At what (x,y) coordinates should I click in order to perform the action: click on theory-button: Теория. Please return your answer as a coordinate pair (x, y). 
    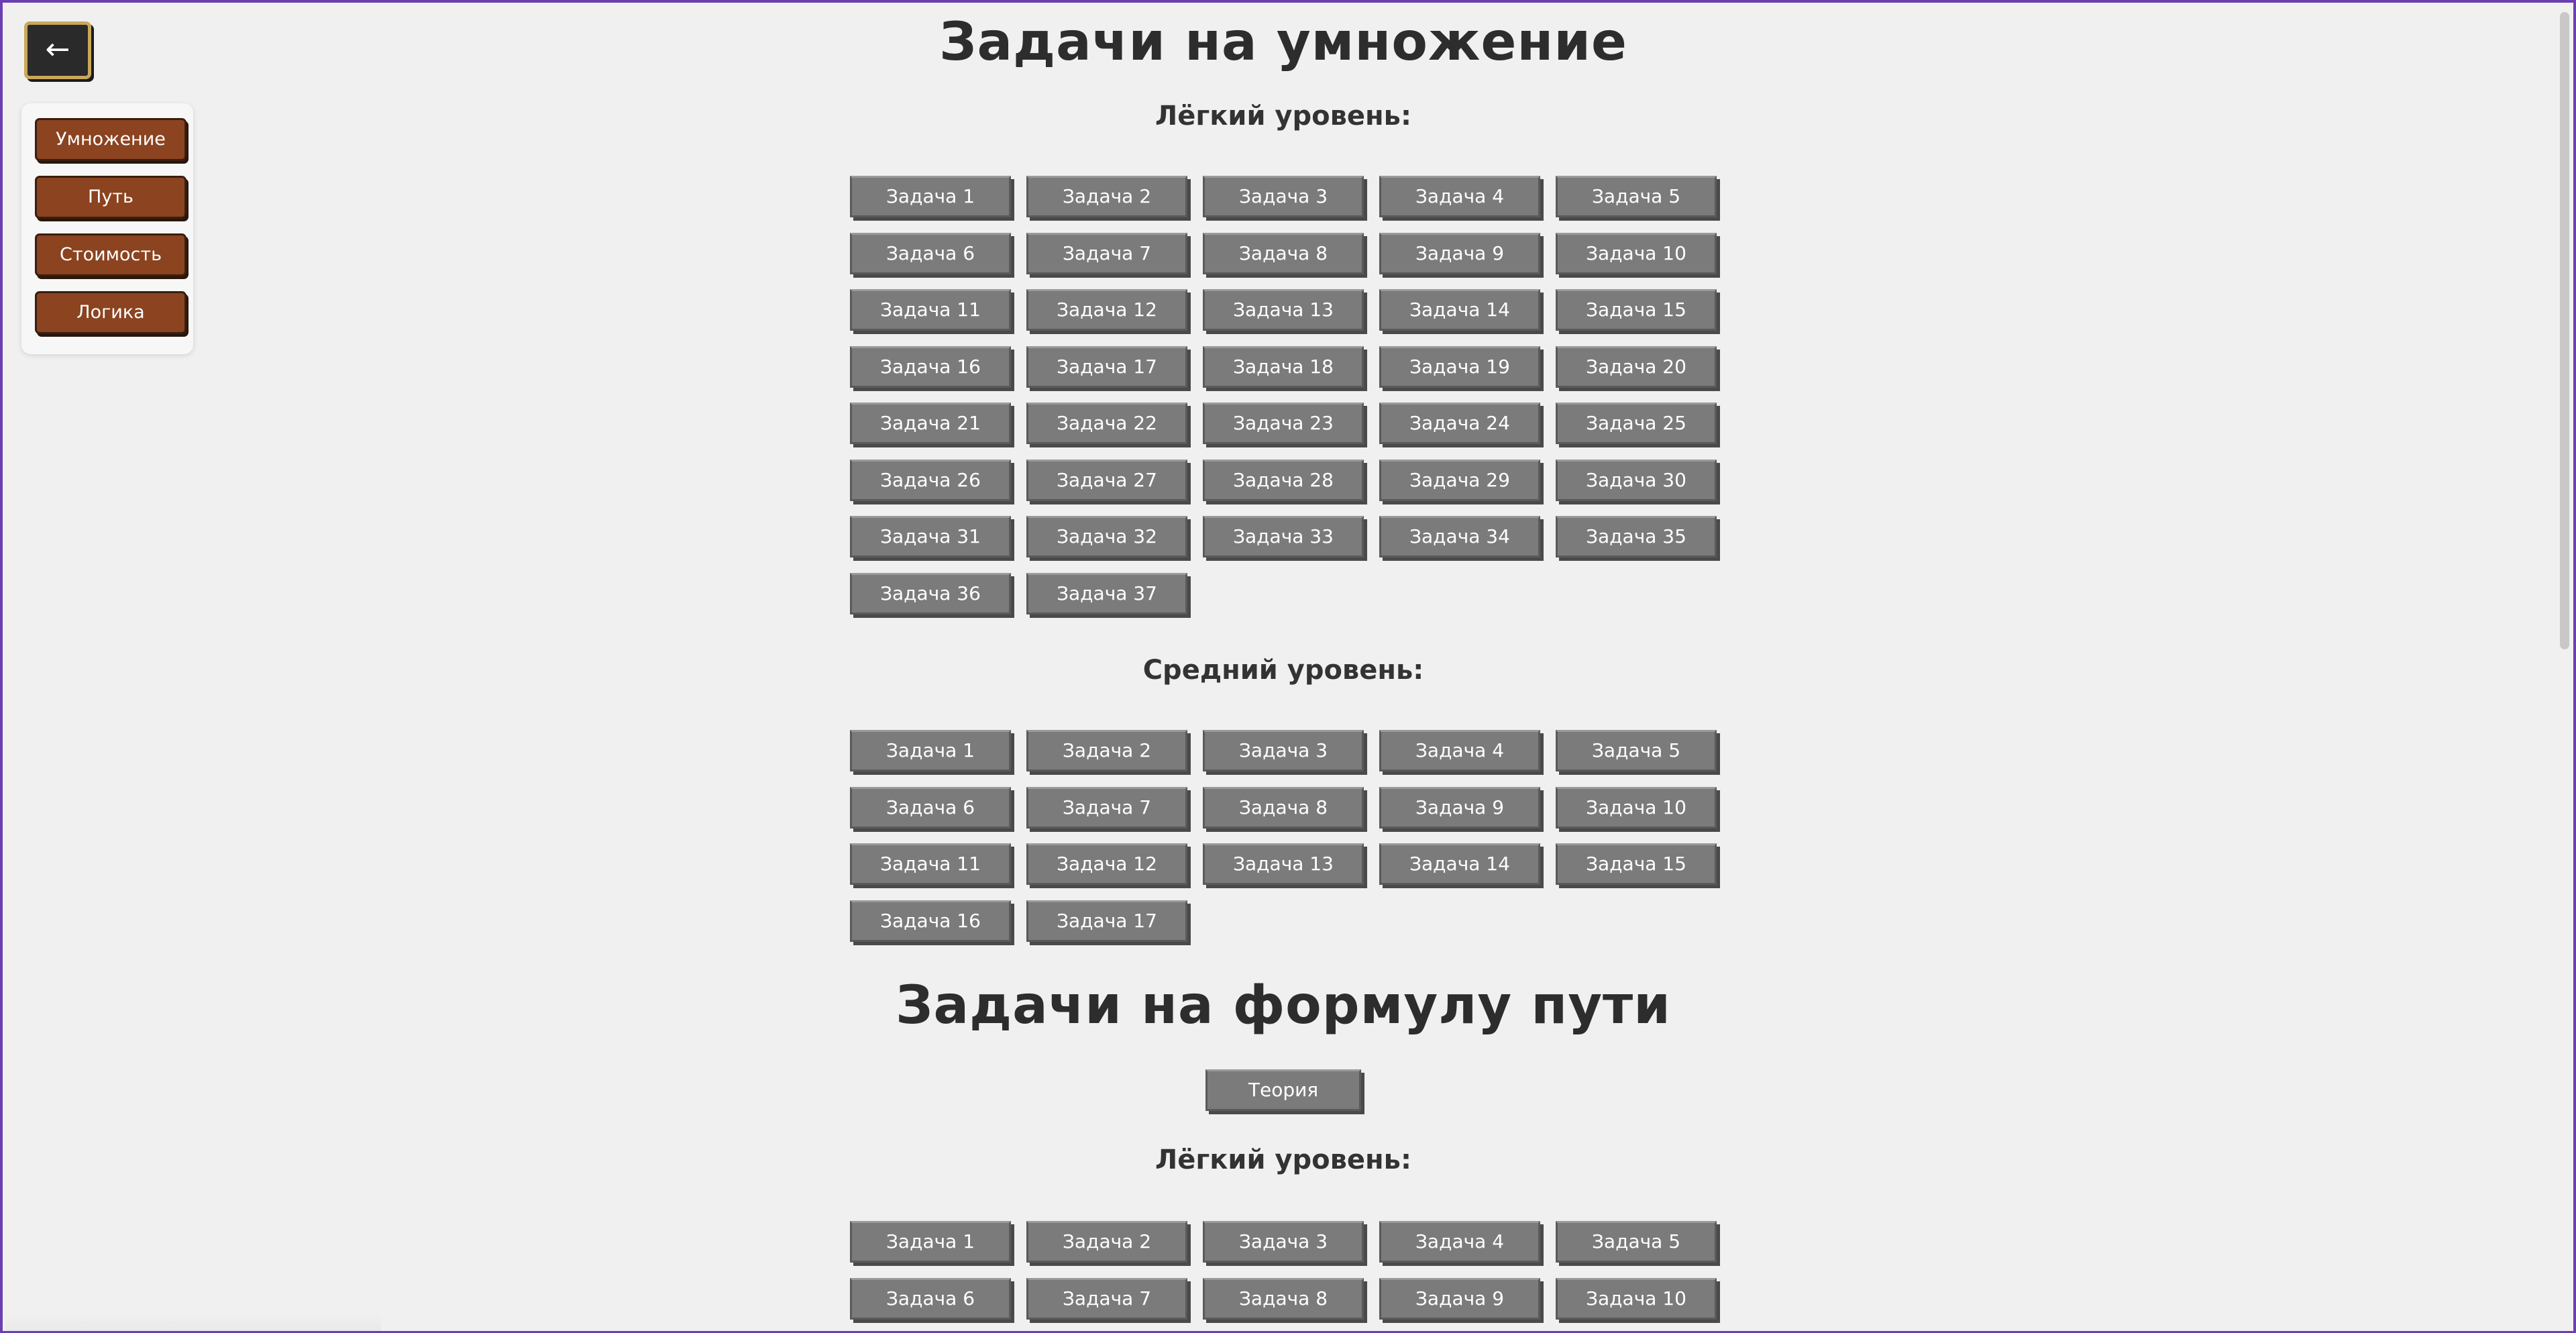
    Looking at the image, I should click on (1283, 1090).